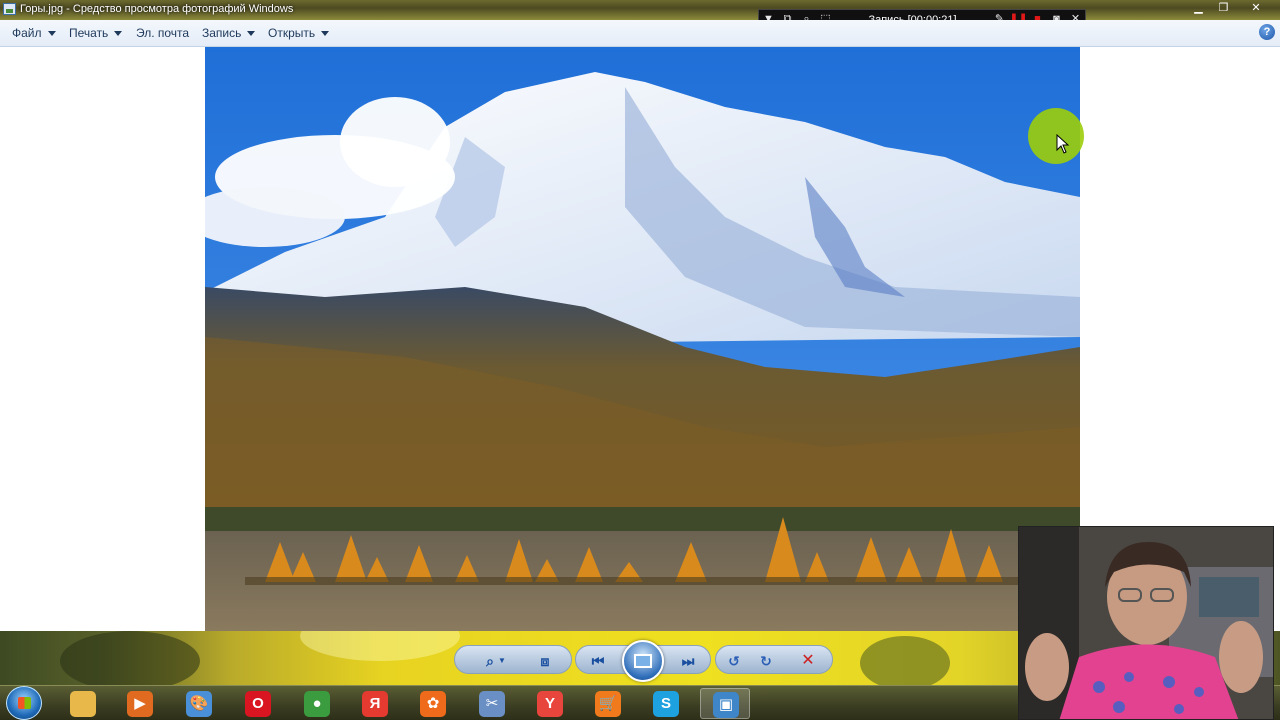  I want to click on taskbar-app-opera: O, so click(258, 703).